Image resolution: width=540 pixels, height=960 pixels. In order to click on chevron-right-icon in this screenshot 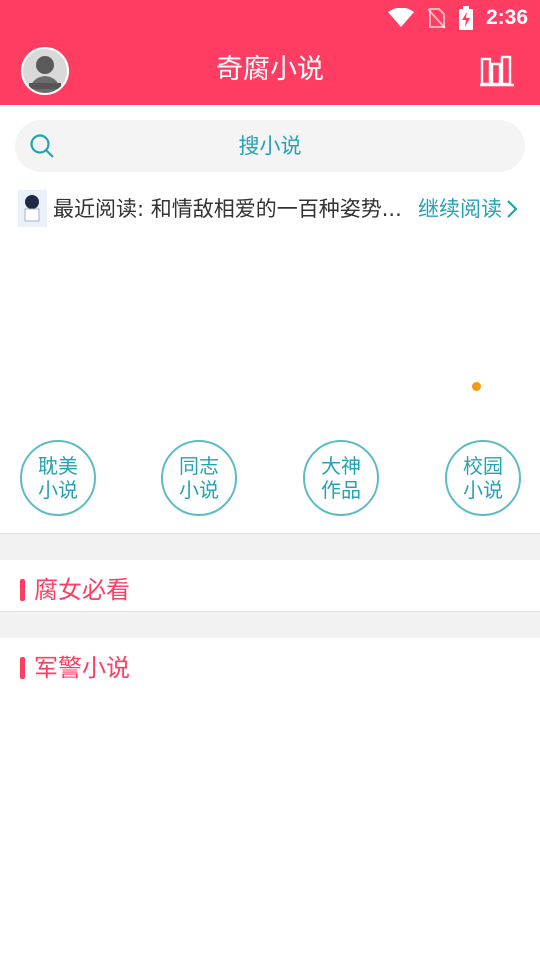, I will do `click(512, 209)`.